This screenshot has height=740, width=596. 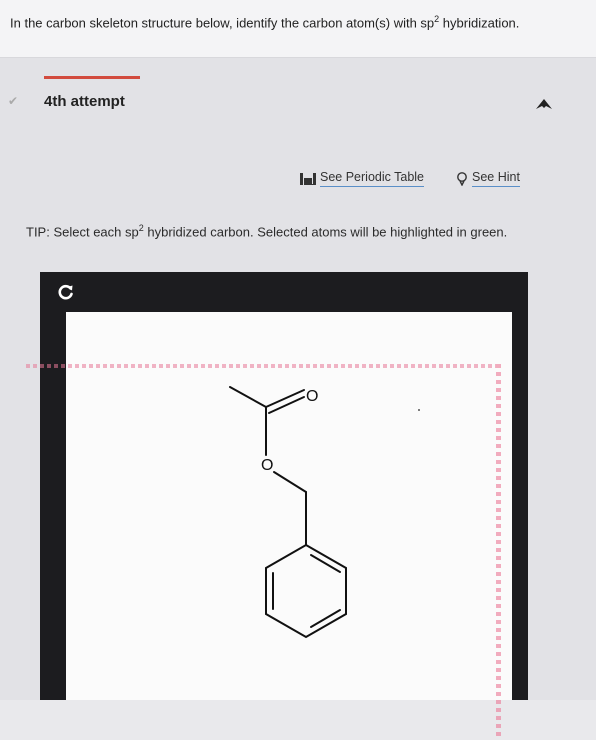 What do you see at coordinates (496, 178) in the screenshot?
I see `hint-label: See Hint` at bounding box center [496, 178].